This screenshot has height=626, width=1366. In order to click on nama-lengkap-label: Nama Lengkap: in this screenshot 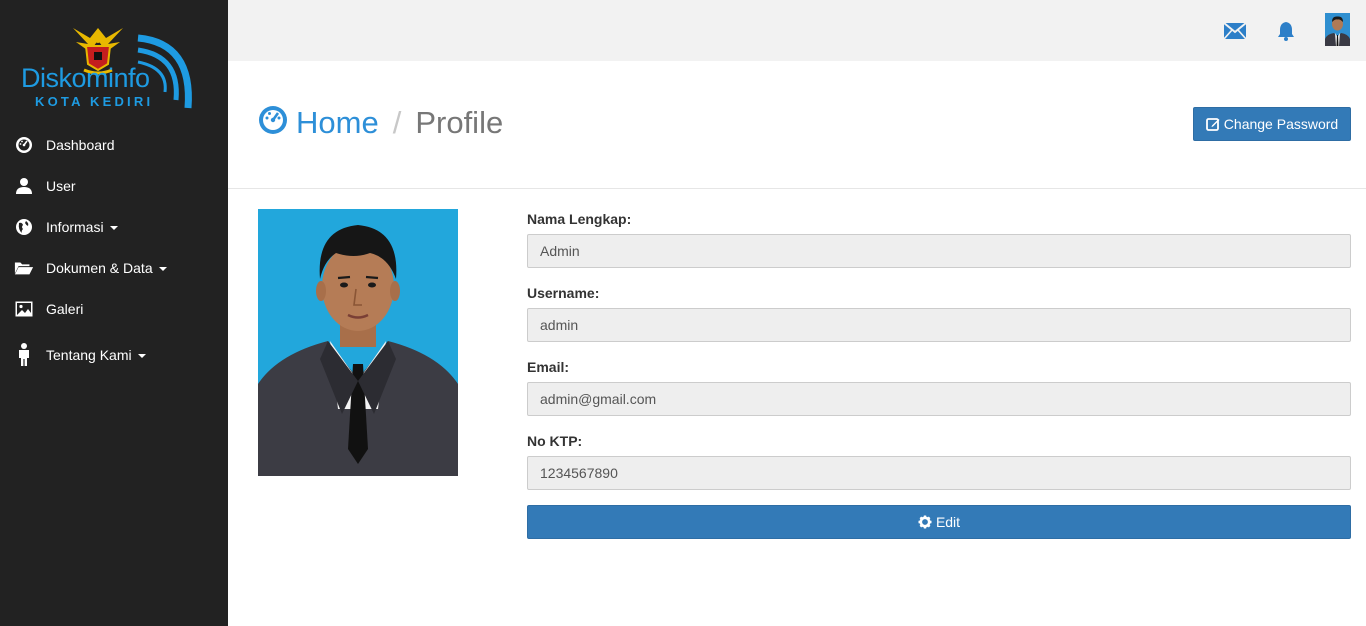, I will do `click(579, 219)`.